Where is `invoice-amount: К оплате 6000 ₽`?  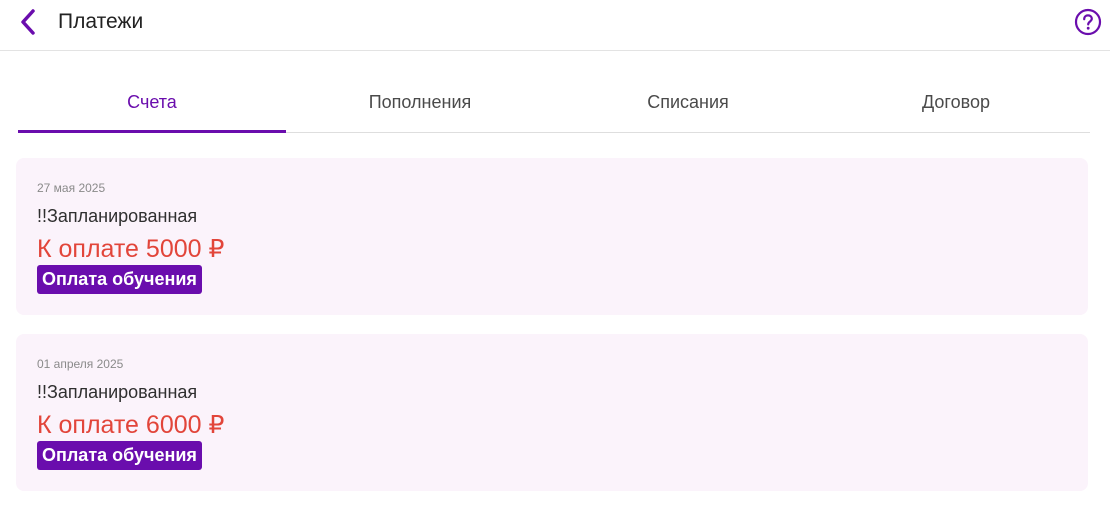
invoice-amount: К оплате 6000 ₽ is located at coordinates (131, 425).